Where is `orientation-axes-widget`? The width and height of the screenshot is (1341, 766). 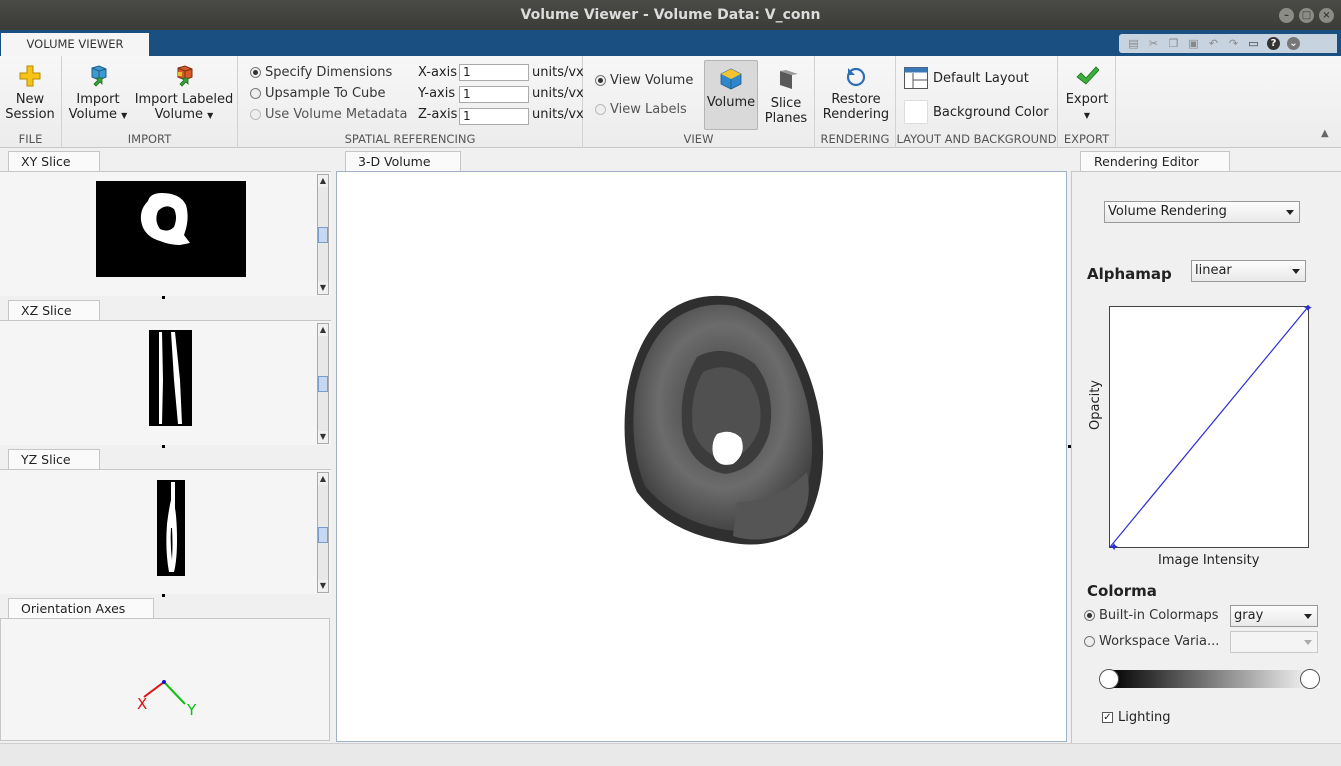 orientation-axes-widget is located at coordinates (166, 680).